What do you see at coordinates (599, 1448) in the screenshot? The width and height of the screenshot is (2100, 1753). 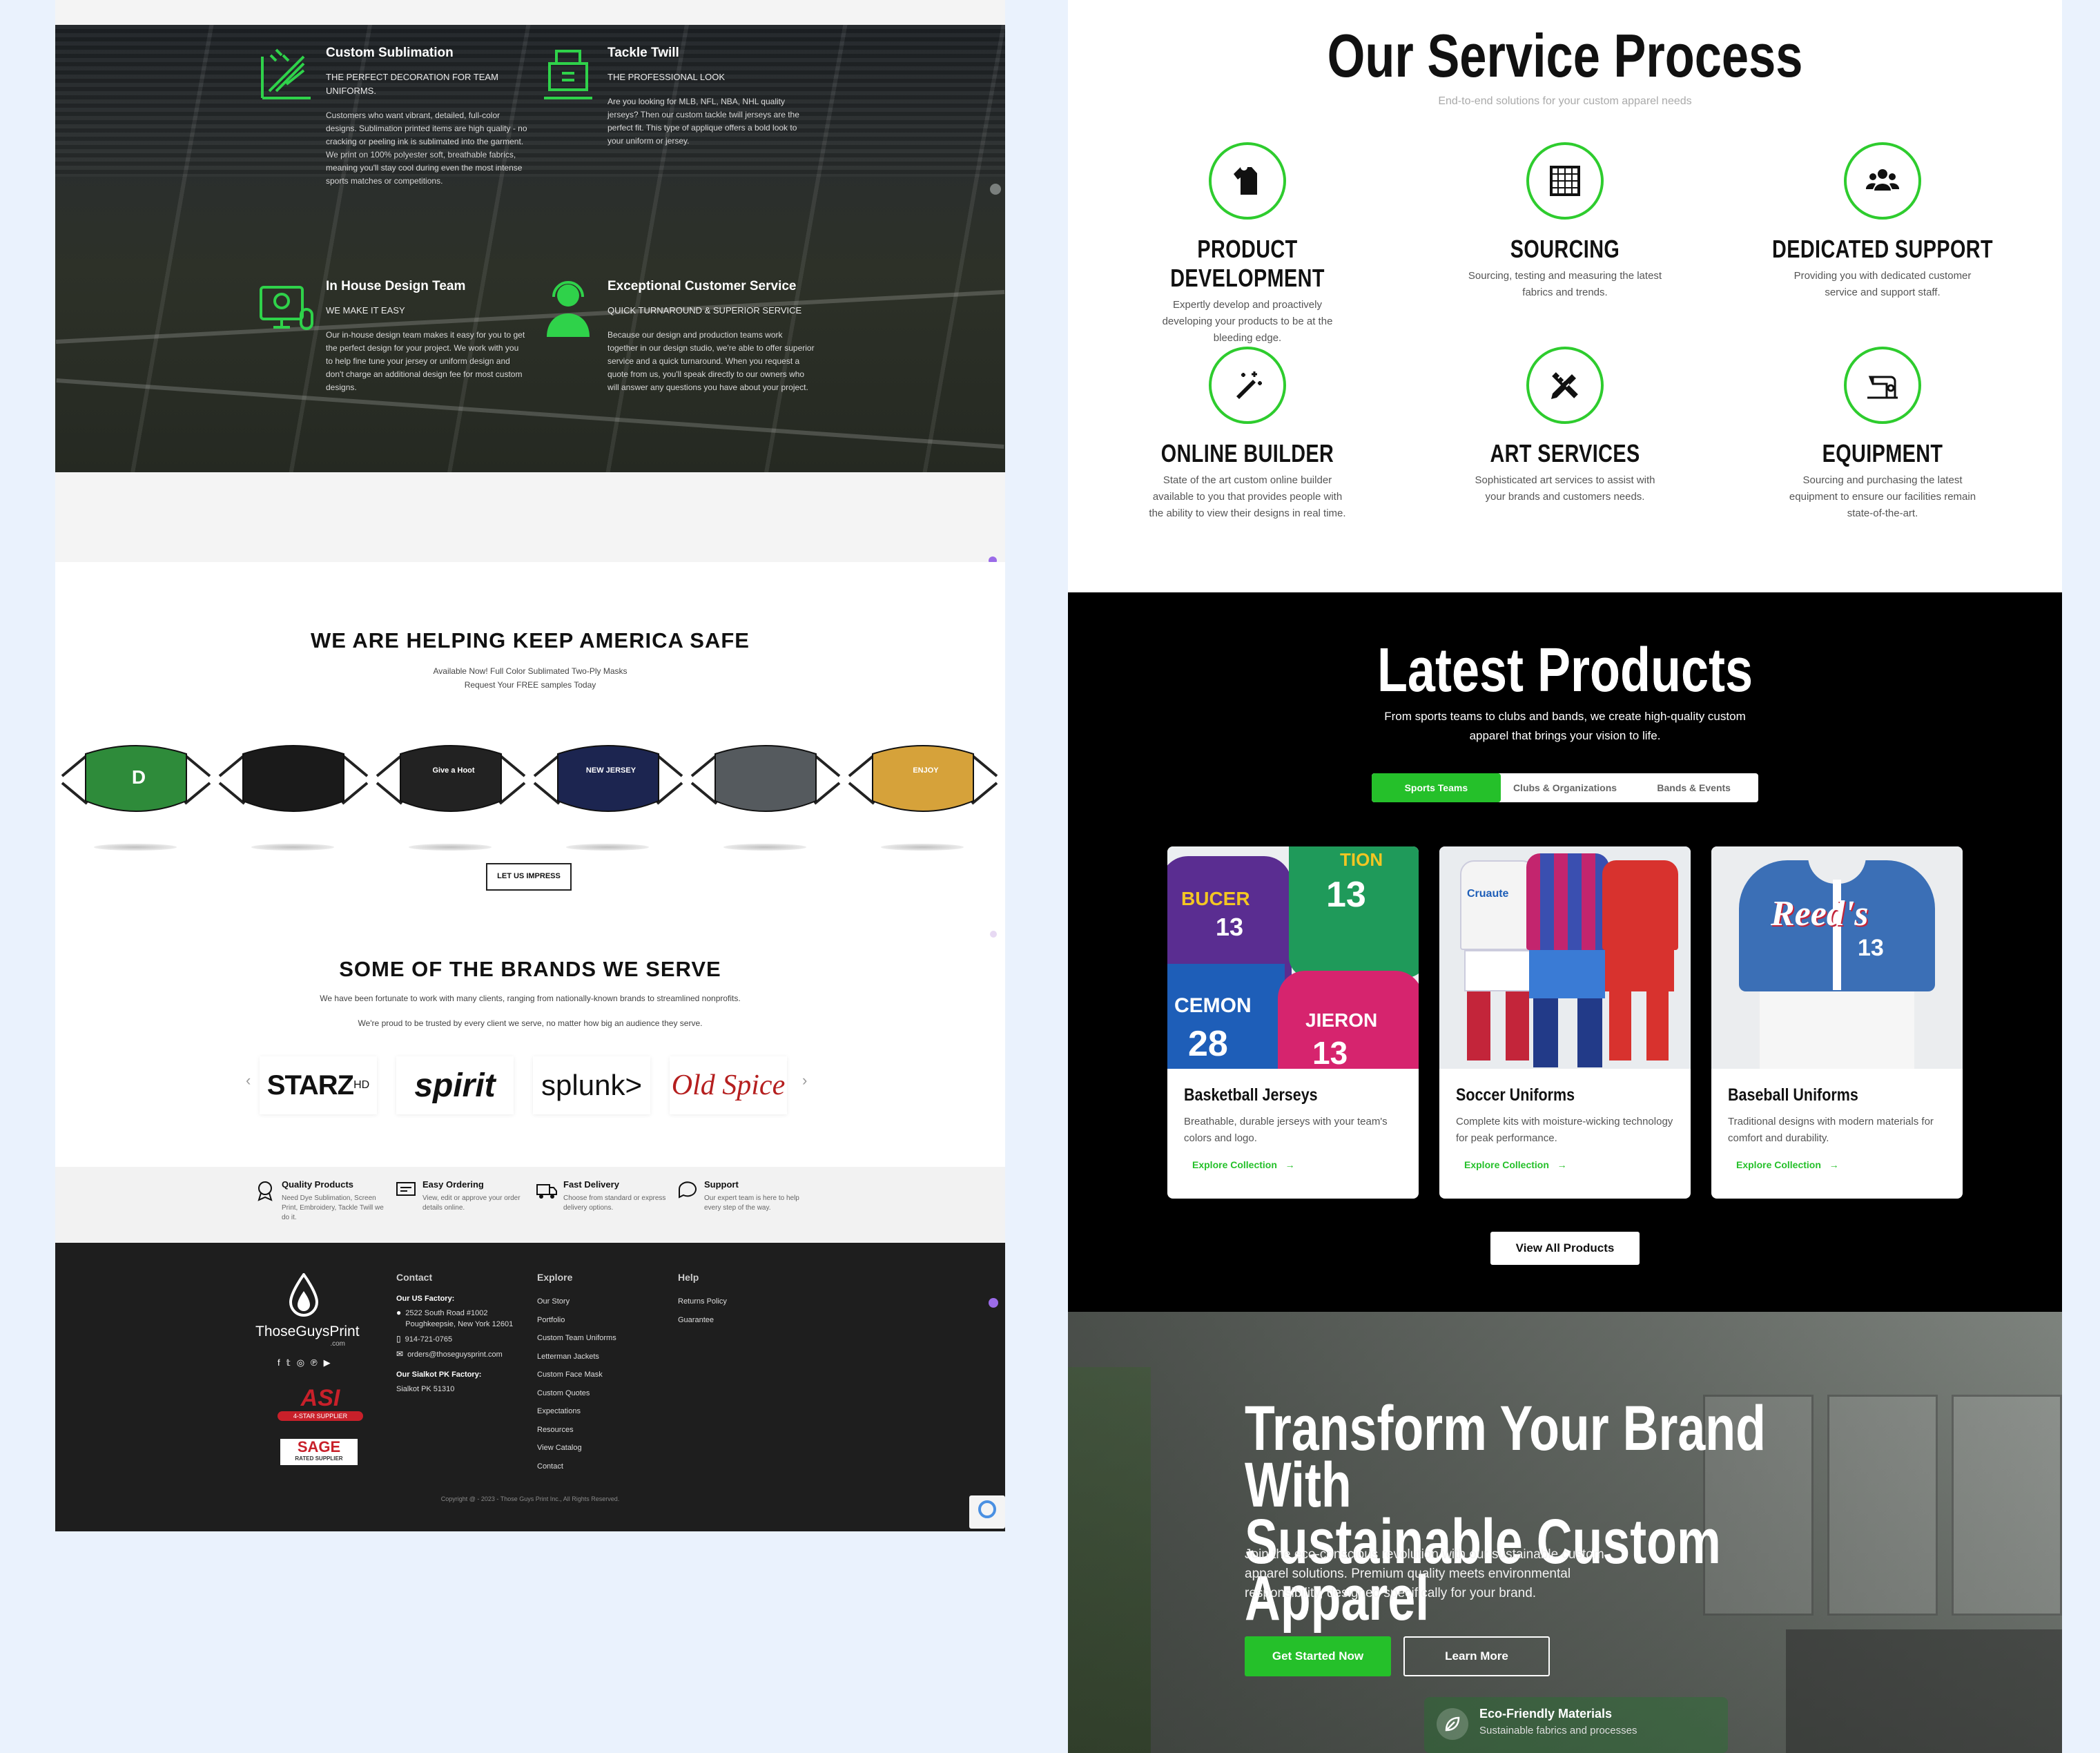 I see `footer-explore-link: View Catalog` at bounding box center [599, 1448].